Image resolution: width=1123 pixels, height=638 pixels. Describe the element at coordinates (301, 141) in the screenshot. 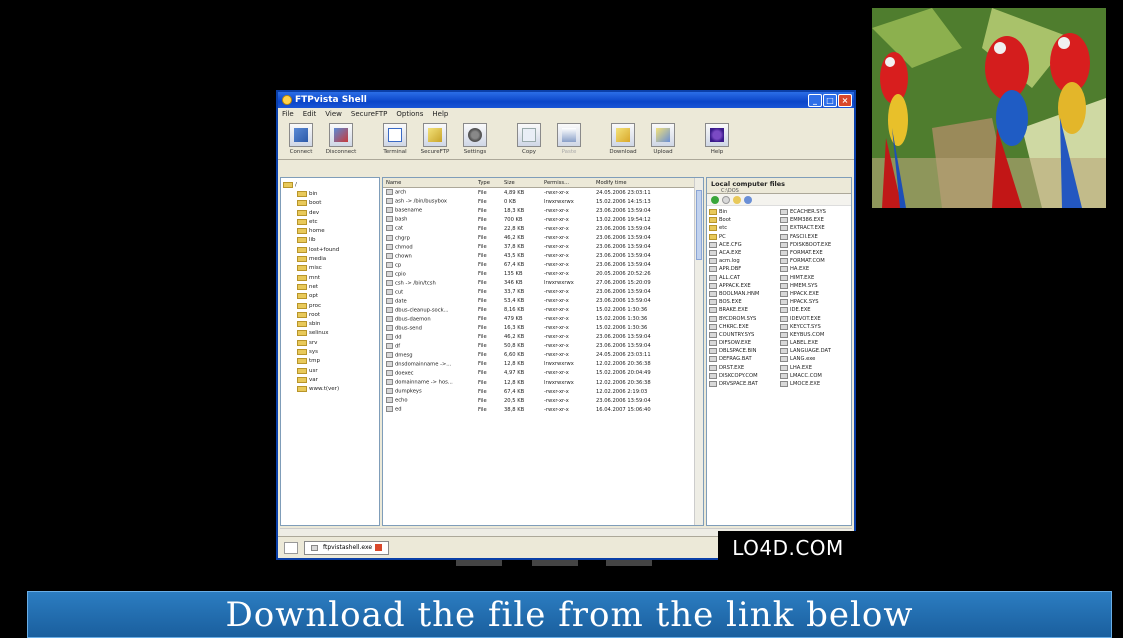

I see `connect-button: Connect` at that location.